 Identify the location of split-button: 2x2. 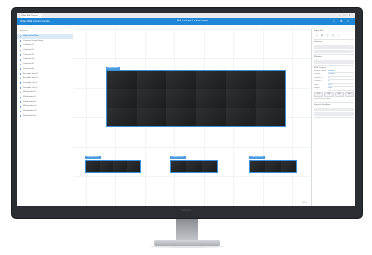
(329, 95).